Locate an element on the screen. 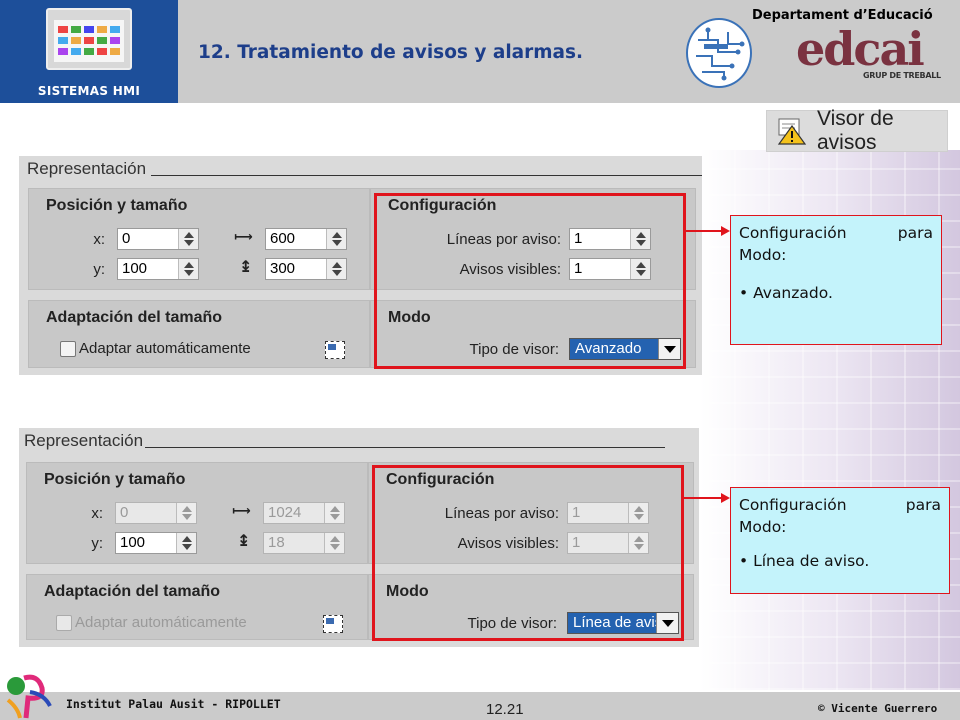  width-input: 600 is located at coordinates (306, 239).